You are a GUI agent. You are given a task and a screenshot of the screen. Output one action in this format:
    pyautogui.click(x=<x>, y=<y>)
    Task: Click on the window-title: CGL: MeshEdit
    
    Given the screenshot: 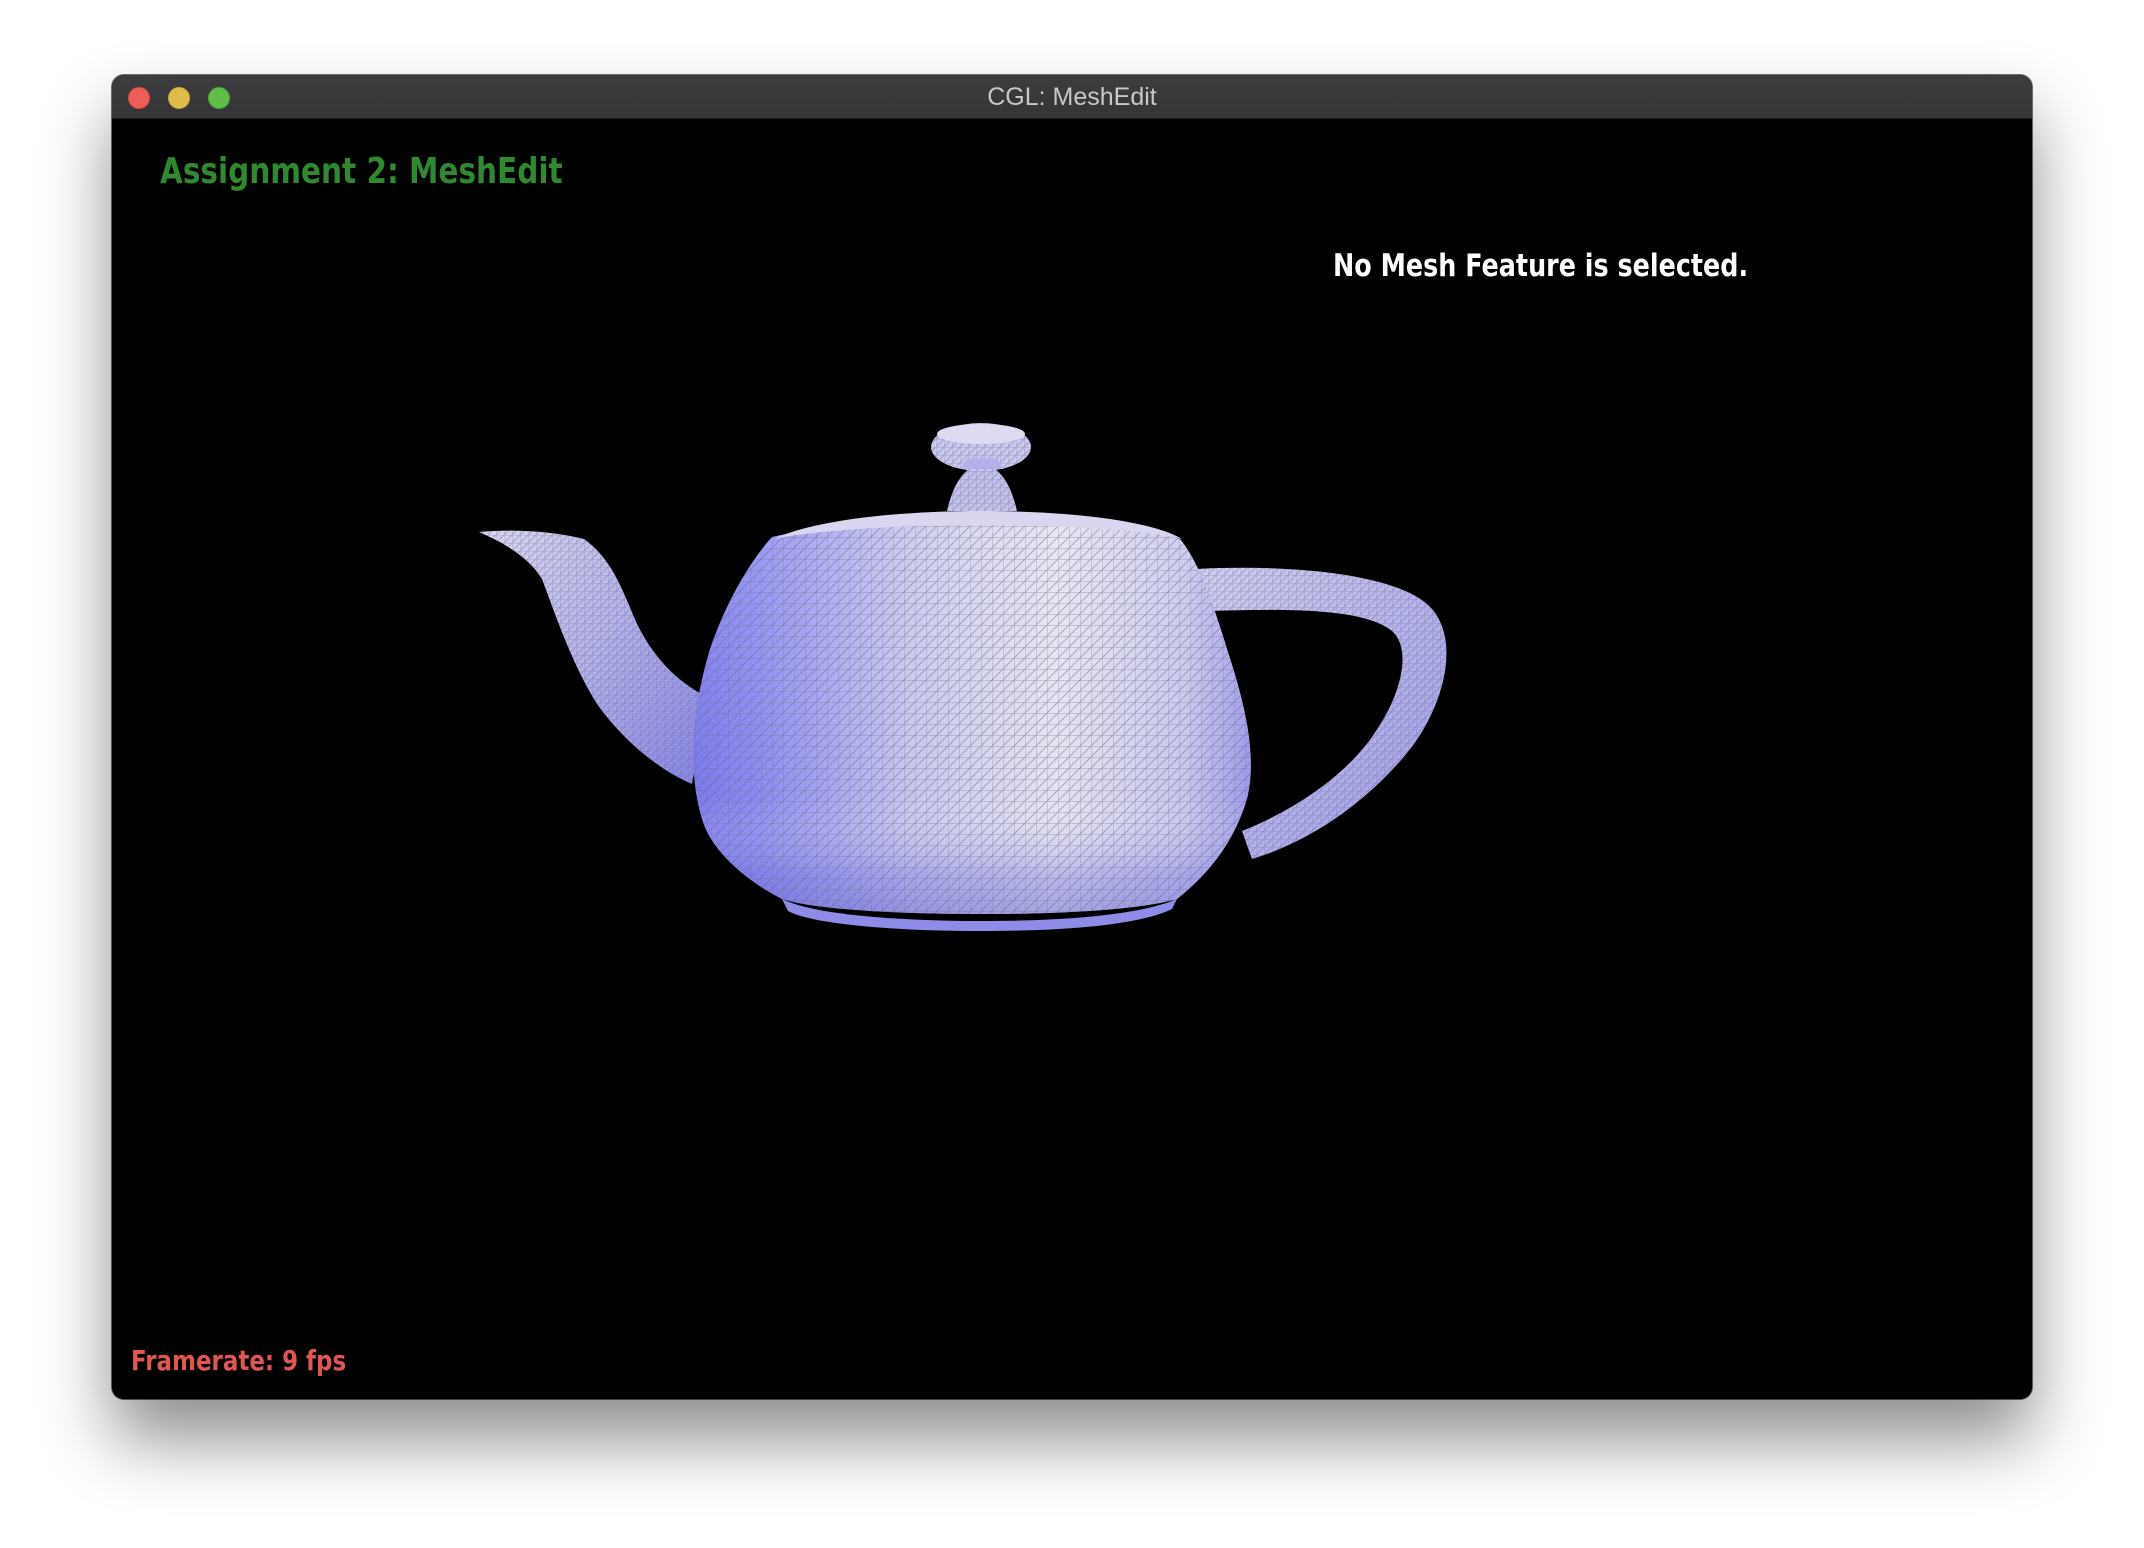 What is the action you would take?
    pyautogui.click(x=1072, y=97)
    